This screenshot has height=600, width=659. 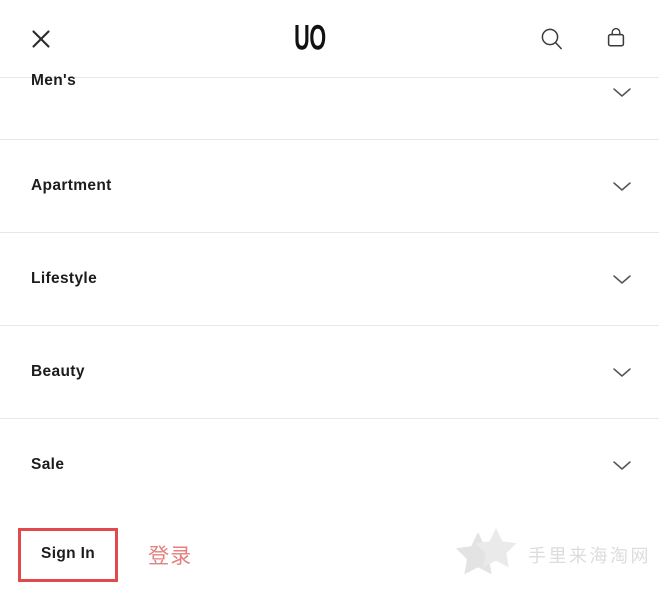 I want to click on menu-item-label: Men's, so click(x=54, y=80).